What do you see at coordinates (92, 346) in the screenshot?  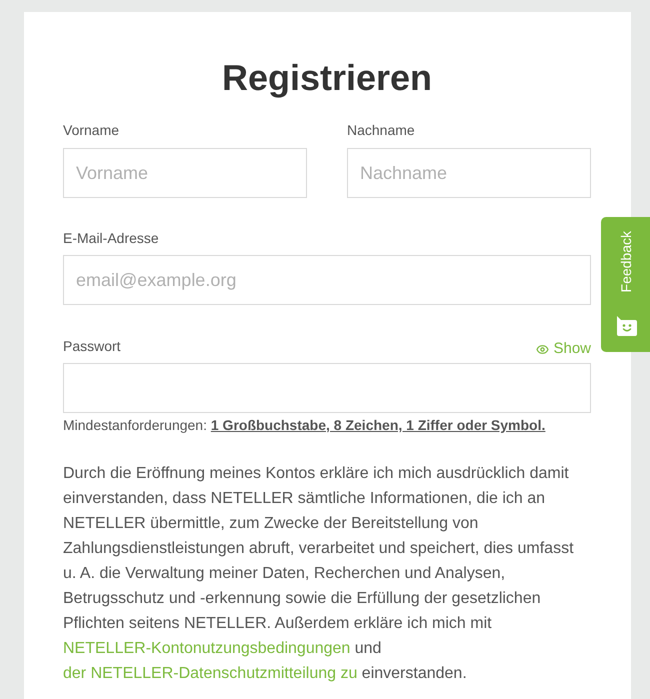 I see `field-label: Passwort` at bounding box center [92, 346].